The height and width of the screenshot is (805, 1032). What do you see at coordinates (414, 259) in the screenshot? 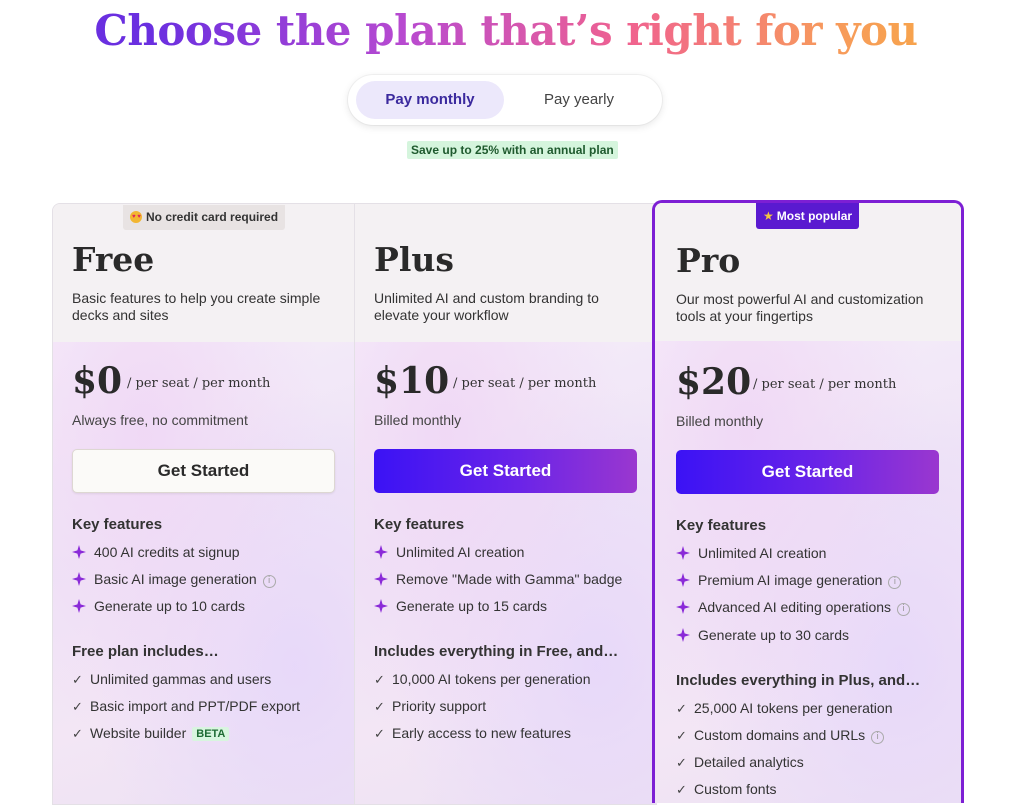
I see `plan-name: Plus` at bounding box center [414, 259].